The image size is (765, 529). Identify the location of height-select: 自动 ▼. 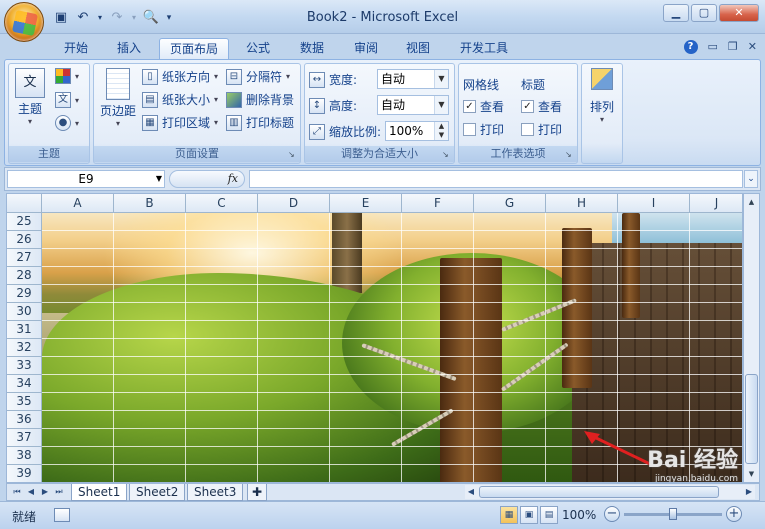
(413, 105).